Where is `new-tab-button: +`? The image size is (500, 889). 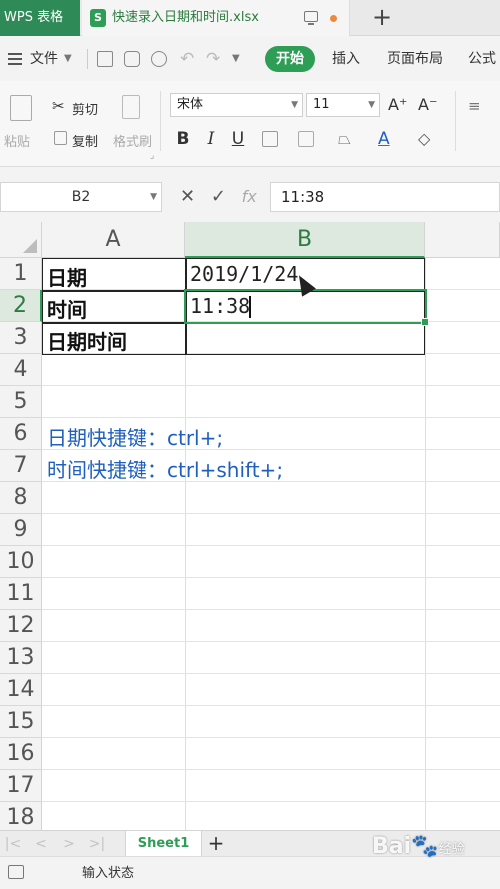 new-tab-button: + is located at coordinates (382, 18).